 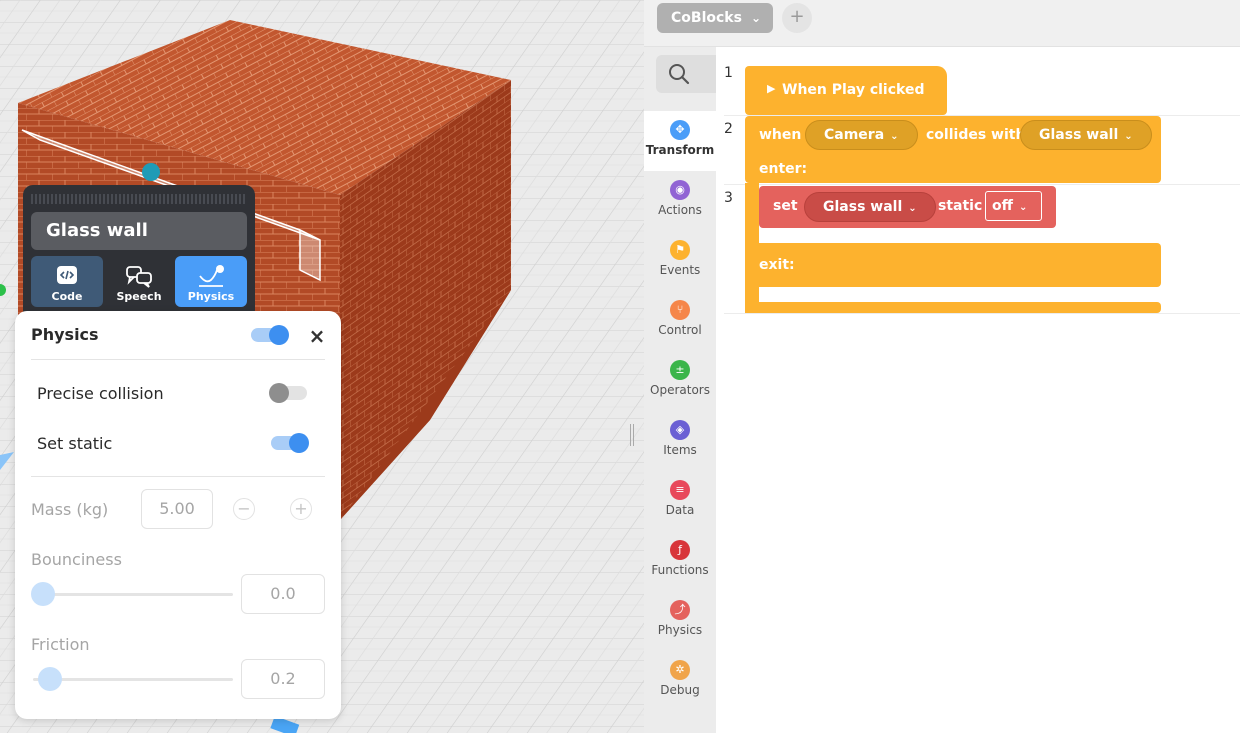 What do you see at coordinates (133, 679) in the screenshot?
I see `friction-slider-track` at bounding box center [133, 679].